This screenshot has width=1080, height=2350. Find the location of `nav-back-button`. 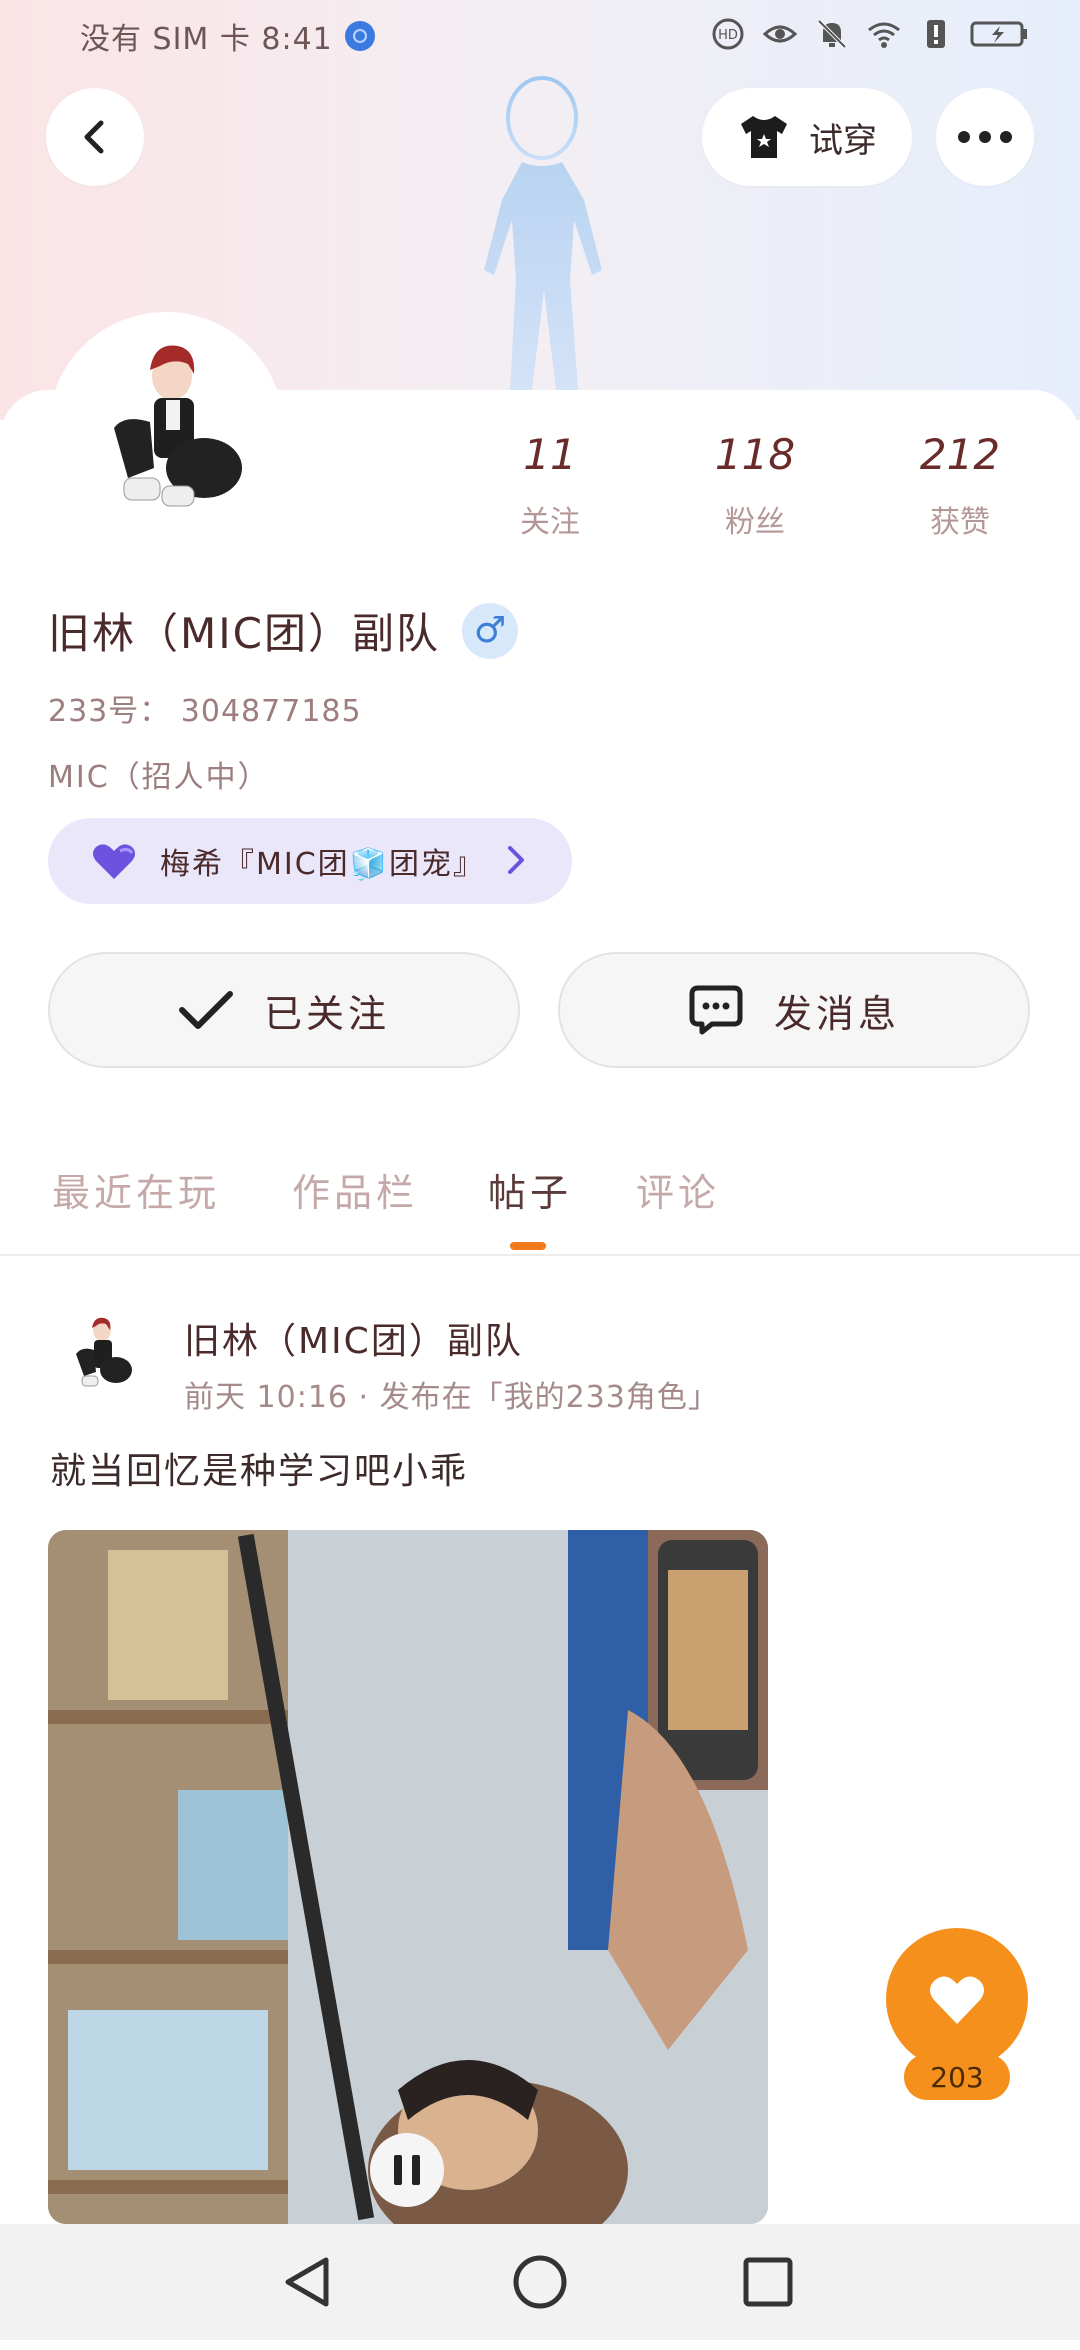

nav-back-button is located at coordinates (308, 2282).